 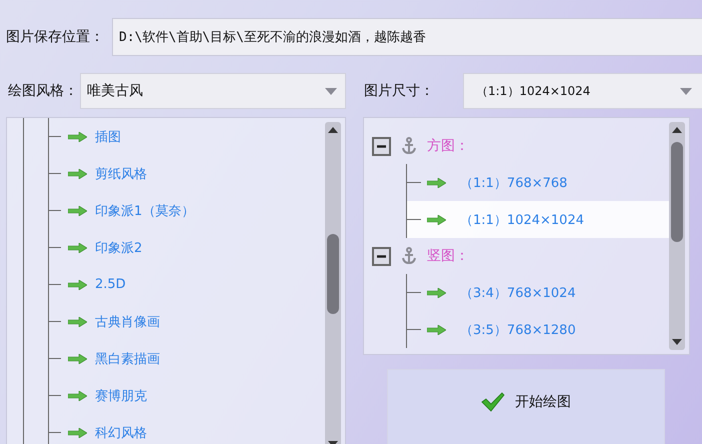 I want to click on start-button: 开始绘图, so click(x=526, y=406).